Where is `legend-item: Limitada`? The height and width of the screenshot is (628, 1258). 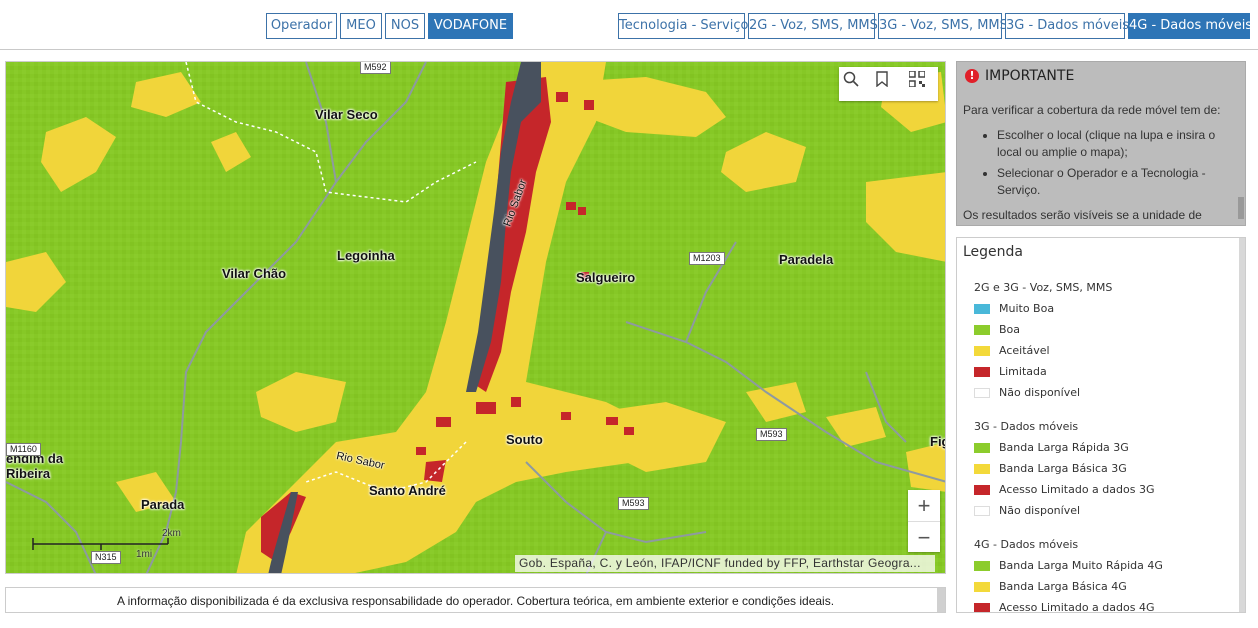 legend-item: Limitada is located at coordinates (1010, 371).